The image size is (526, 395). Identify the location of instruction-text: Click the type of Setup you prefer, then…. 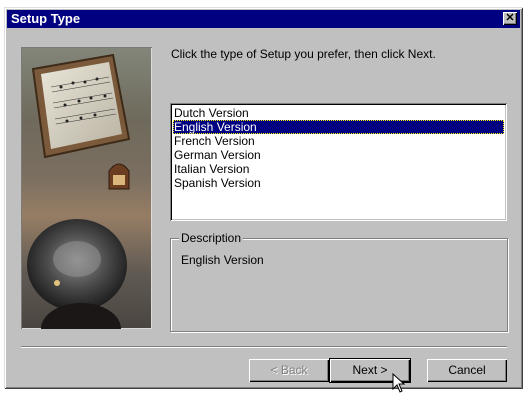
(303, 54).